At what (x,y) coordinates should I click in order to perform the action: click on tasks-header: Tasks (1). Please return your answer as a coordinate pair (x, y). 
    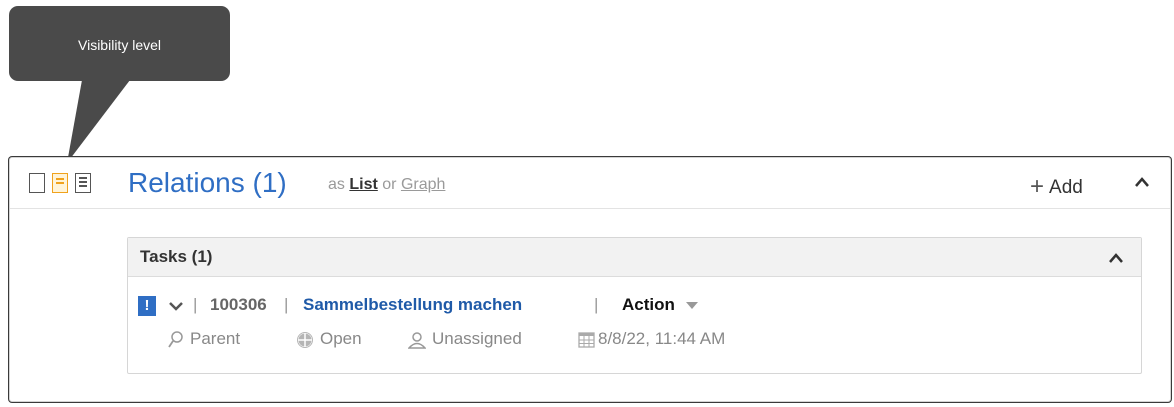
    Looking at the image, I should click on (634, 257).